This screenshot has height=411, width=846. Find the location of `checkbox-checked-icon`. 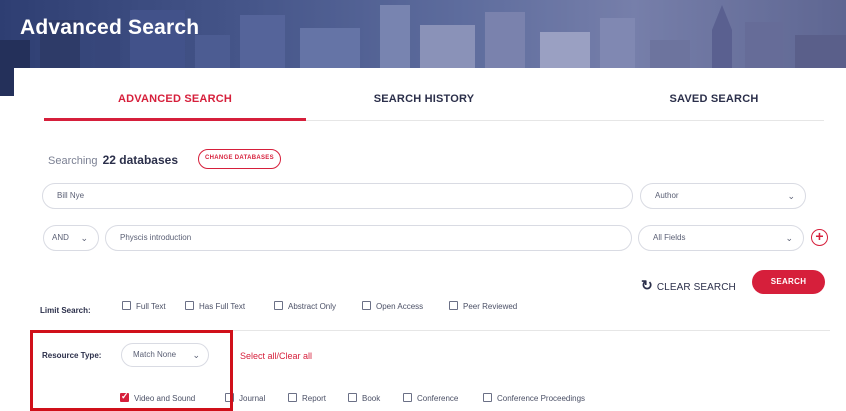

checkbox-checked-icon is located at coordinates (124, 396).